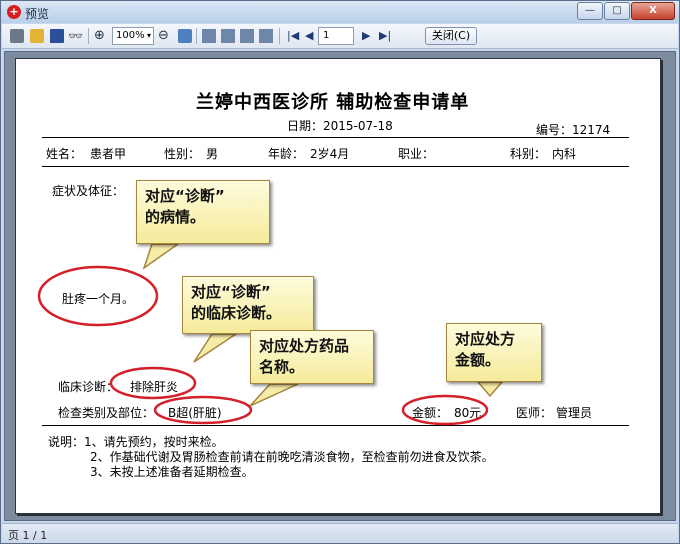  I want to click on zoom-in-icon: ⊕, so click(101, 36).